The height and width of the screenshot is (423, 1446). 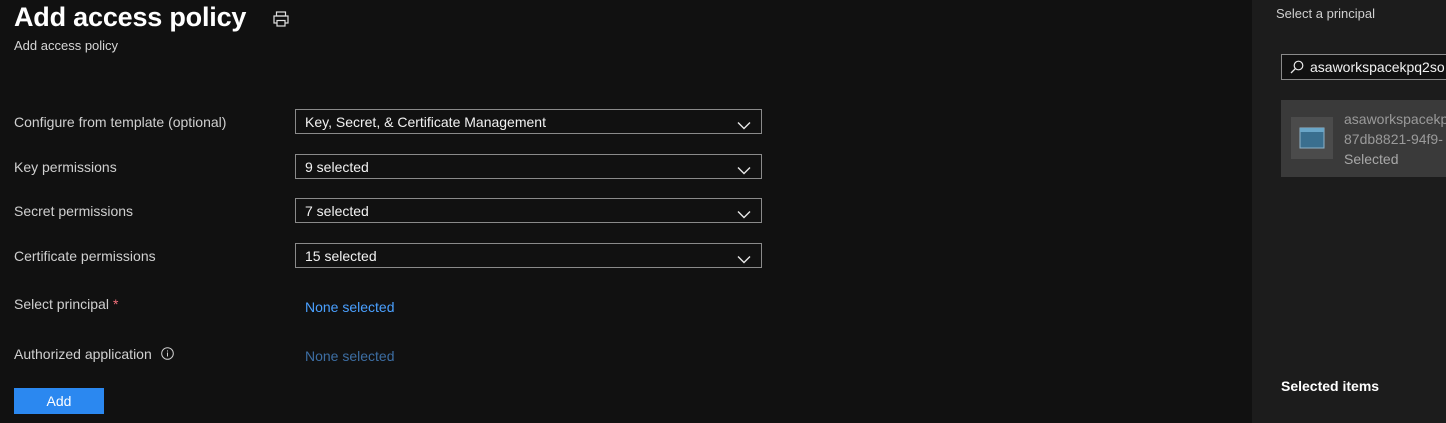 I want to click on app-registration-icon, so click(x=1312, y=138).